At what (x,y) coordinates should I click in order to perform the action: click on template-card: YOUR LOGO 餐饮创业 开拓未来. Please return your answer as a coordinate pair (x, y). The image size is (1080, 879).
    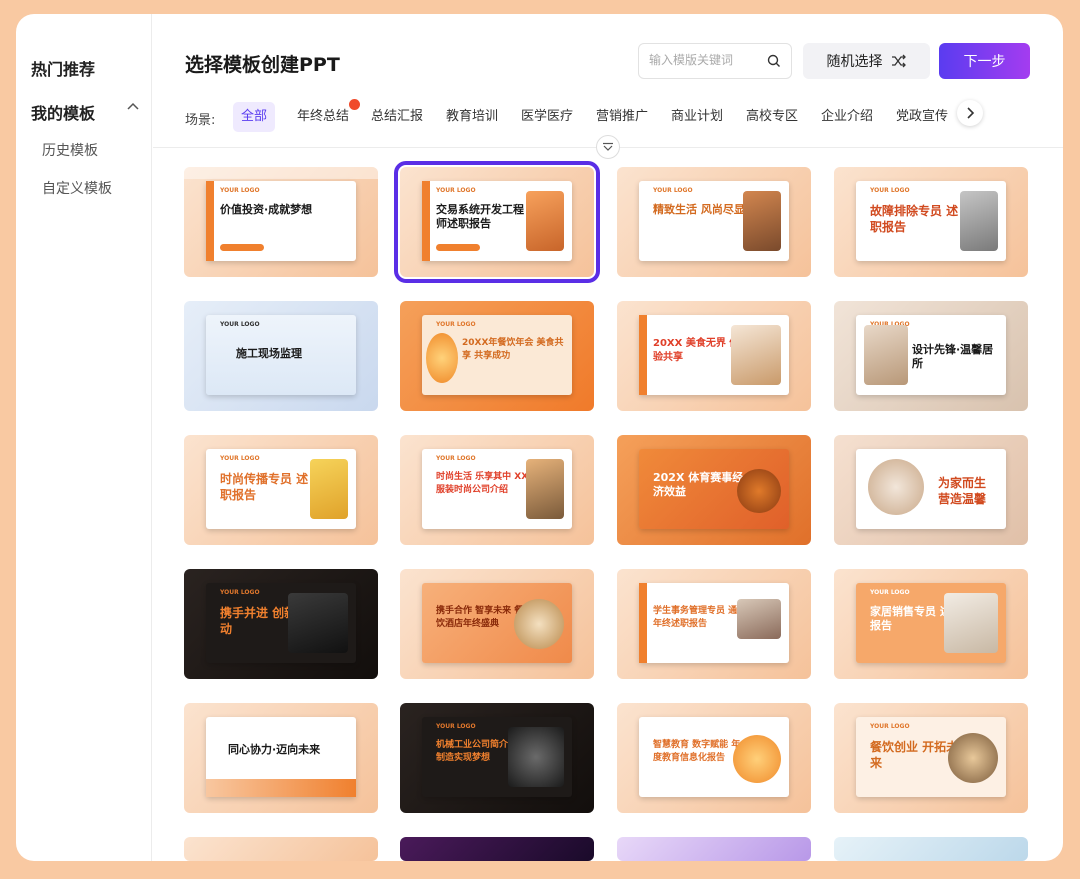
    Looking at the image, I should click on (931, 758).